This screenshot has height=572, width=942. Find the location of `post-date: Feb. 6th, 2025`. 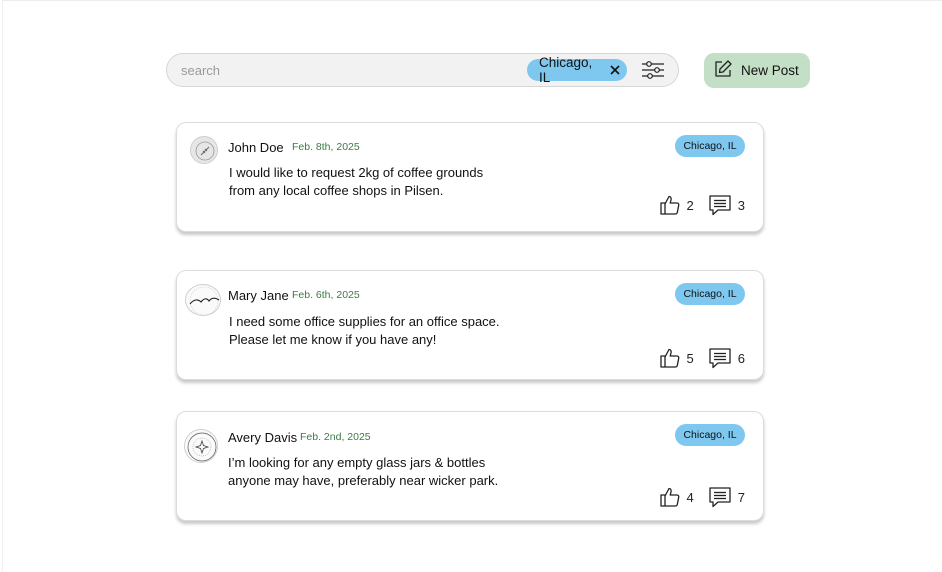

post-date: Feb. 6th, 2025 is located at coordinates (326, 295).